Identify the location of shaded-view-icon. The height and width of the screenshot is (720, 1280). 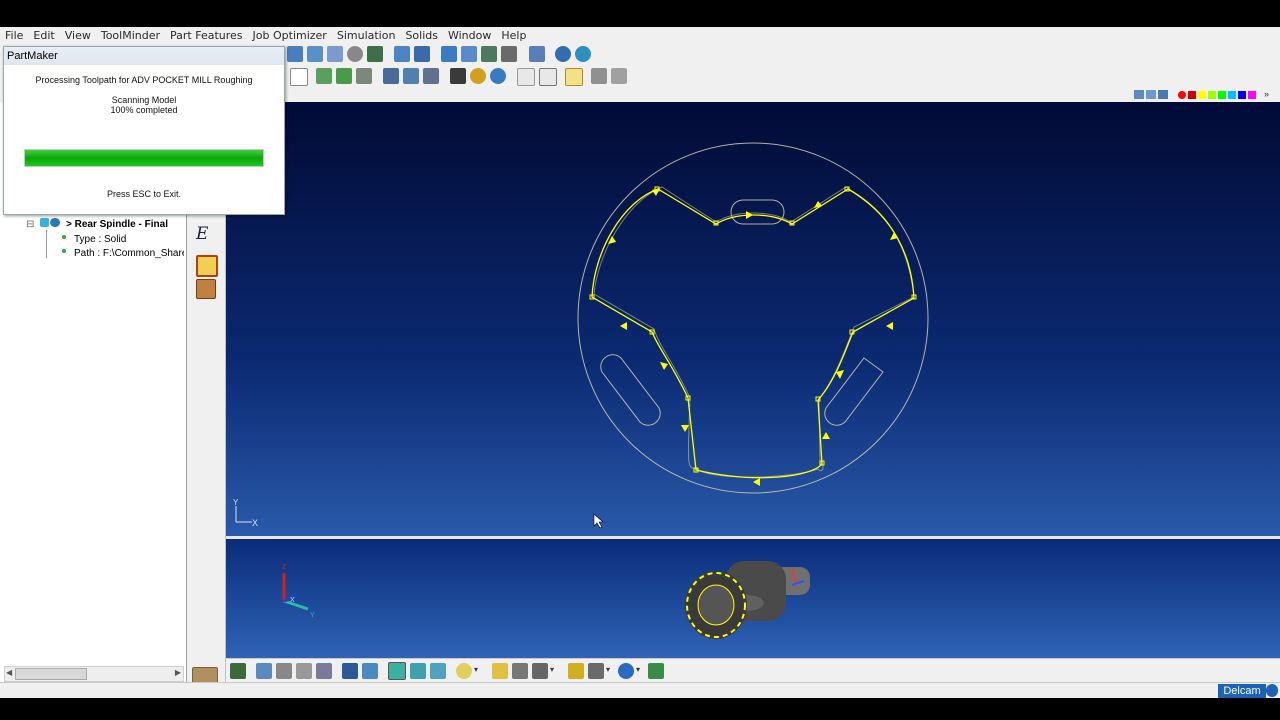
(418, 671).